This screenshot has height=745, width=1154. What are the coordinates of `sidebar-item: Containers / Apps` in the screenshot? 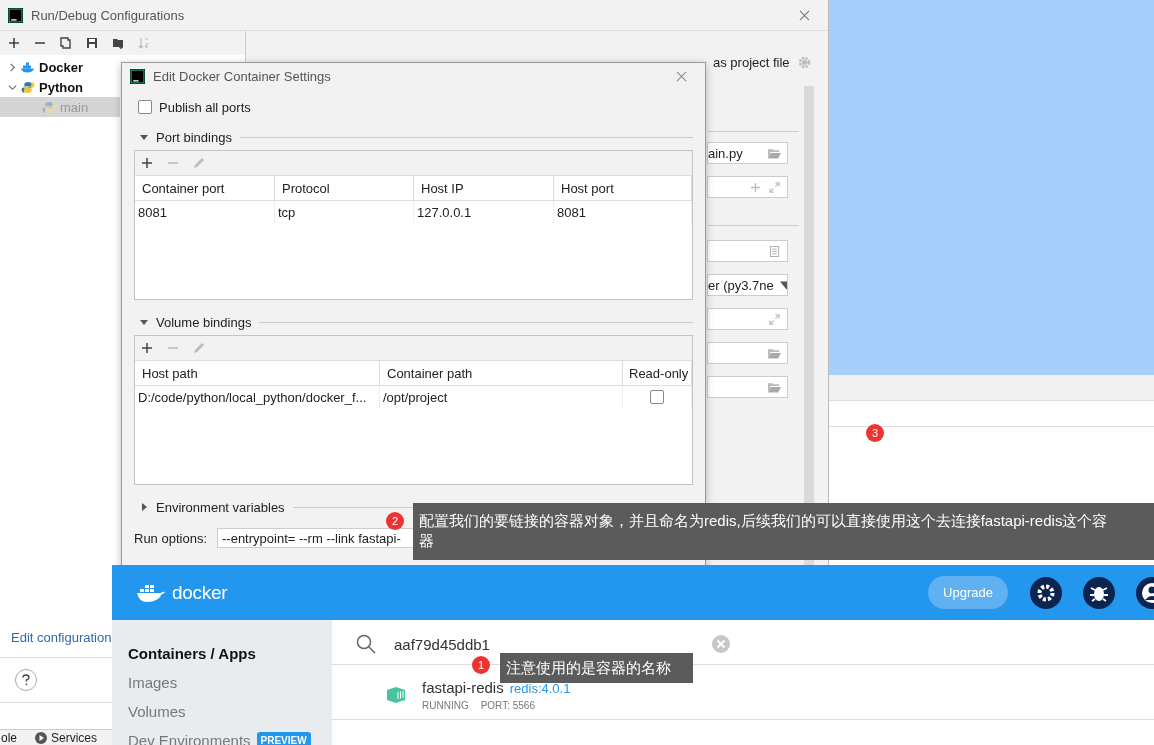 It's located at (222, 653).